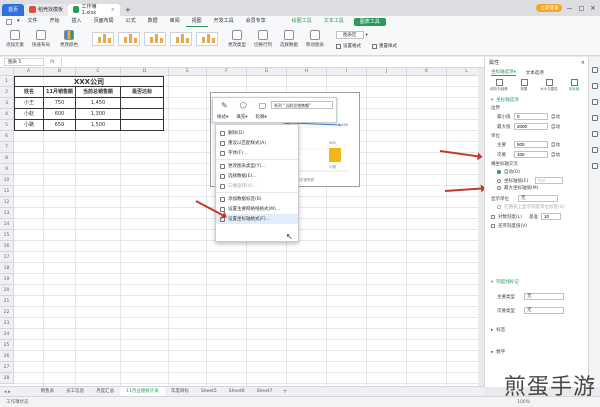 This screenshot has width=600, height=407. I want to click on row-header: 11, so click(7, 191).